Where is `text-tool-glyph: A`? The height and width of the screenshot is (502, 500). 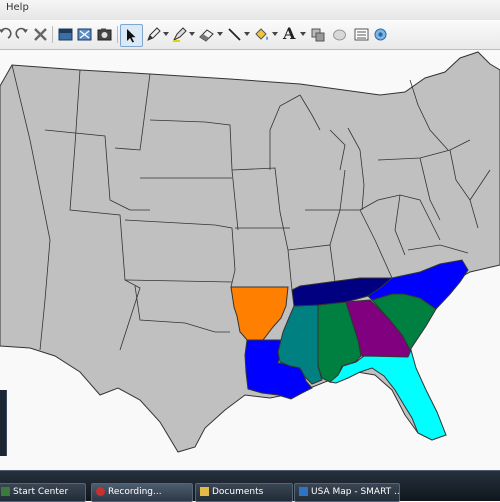 text-tool-glyph: A is located at coordinates (289, 33).